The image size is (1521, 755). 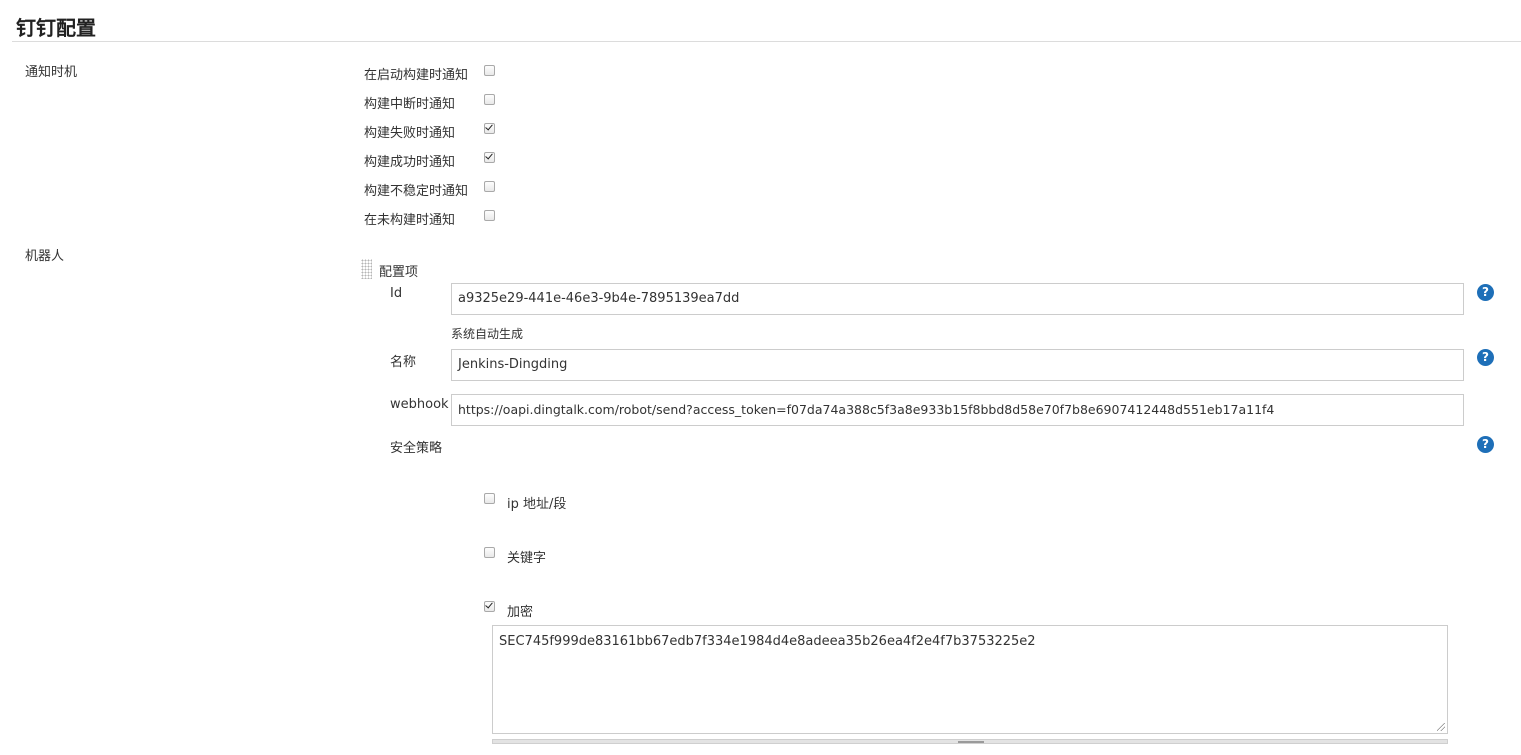 What do you see at coordinates (399, 272) in the screenshot?
I see `robot-item-title: 配置项` at bounding box center [399, 272].